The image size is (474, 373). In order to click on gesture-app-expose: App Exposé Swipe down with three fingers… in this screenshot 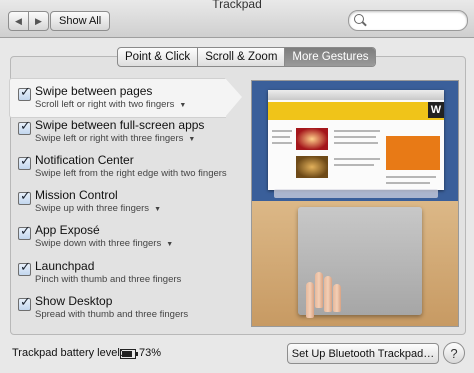, I will do `click(127, 240)`.